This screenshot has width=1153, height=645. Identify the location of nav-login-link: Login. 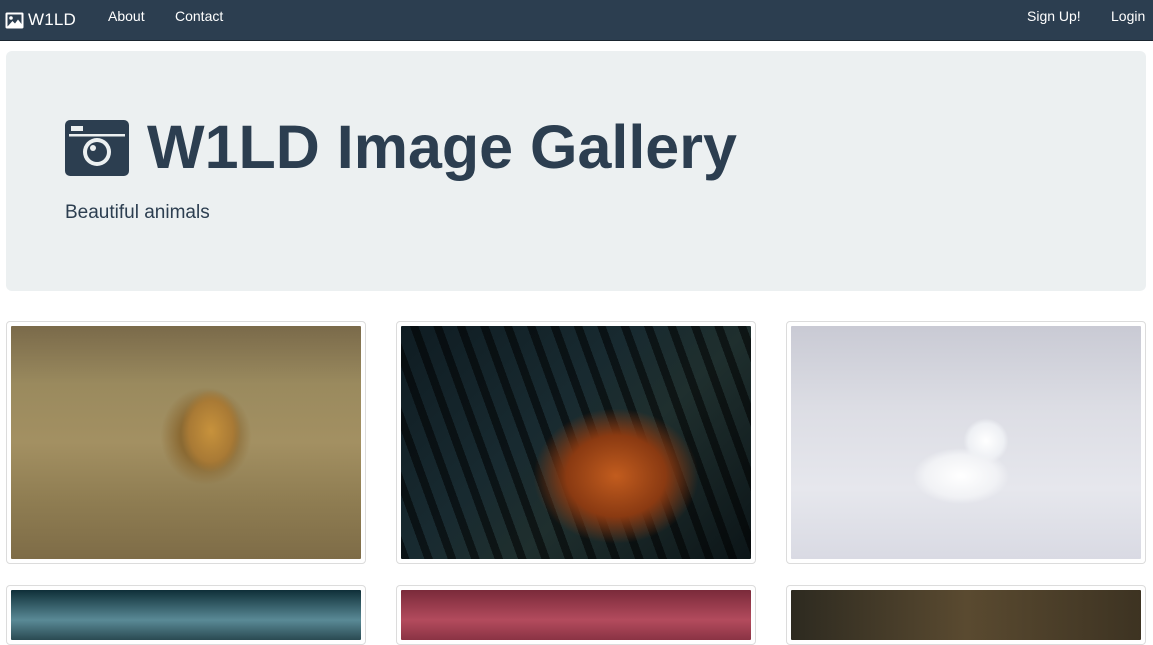
(1128, 16).